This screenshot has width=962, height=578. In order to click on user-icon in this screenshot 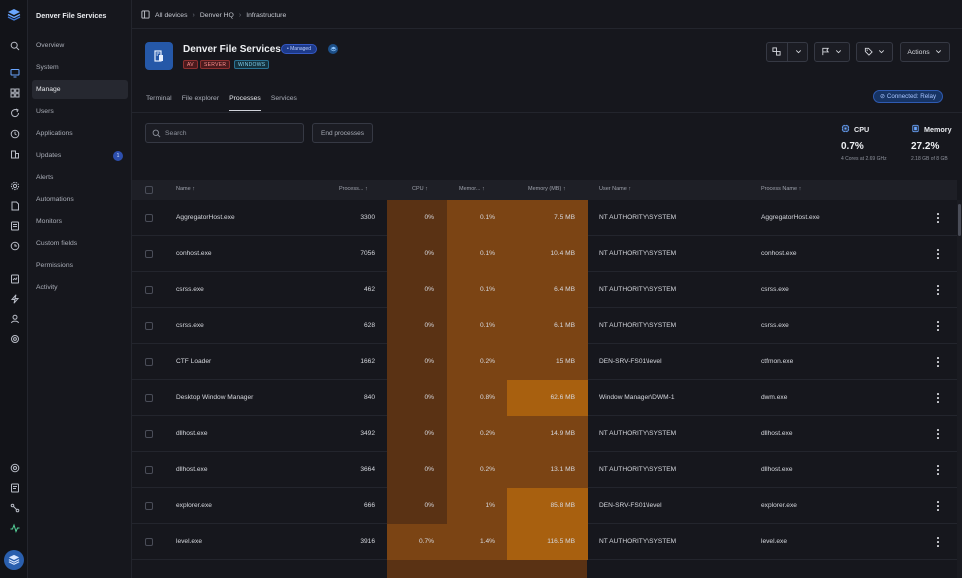, I will do `click(14, 318)`.